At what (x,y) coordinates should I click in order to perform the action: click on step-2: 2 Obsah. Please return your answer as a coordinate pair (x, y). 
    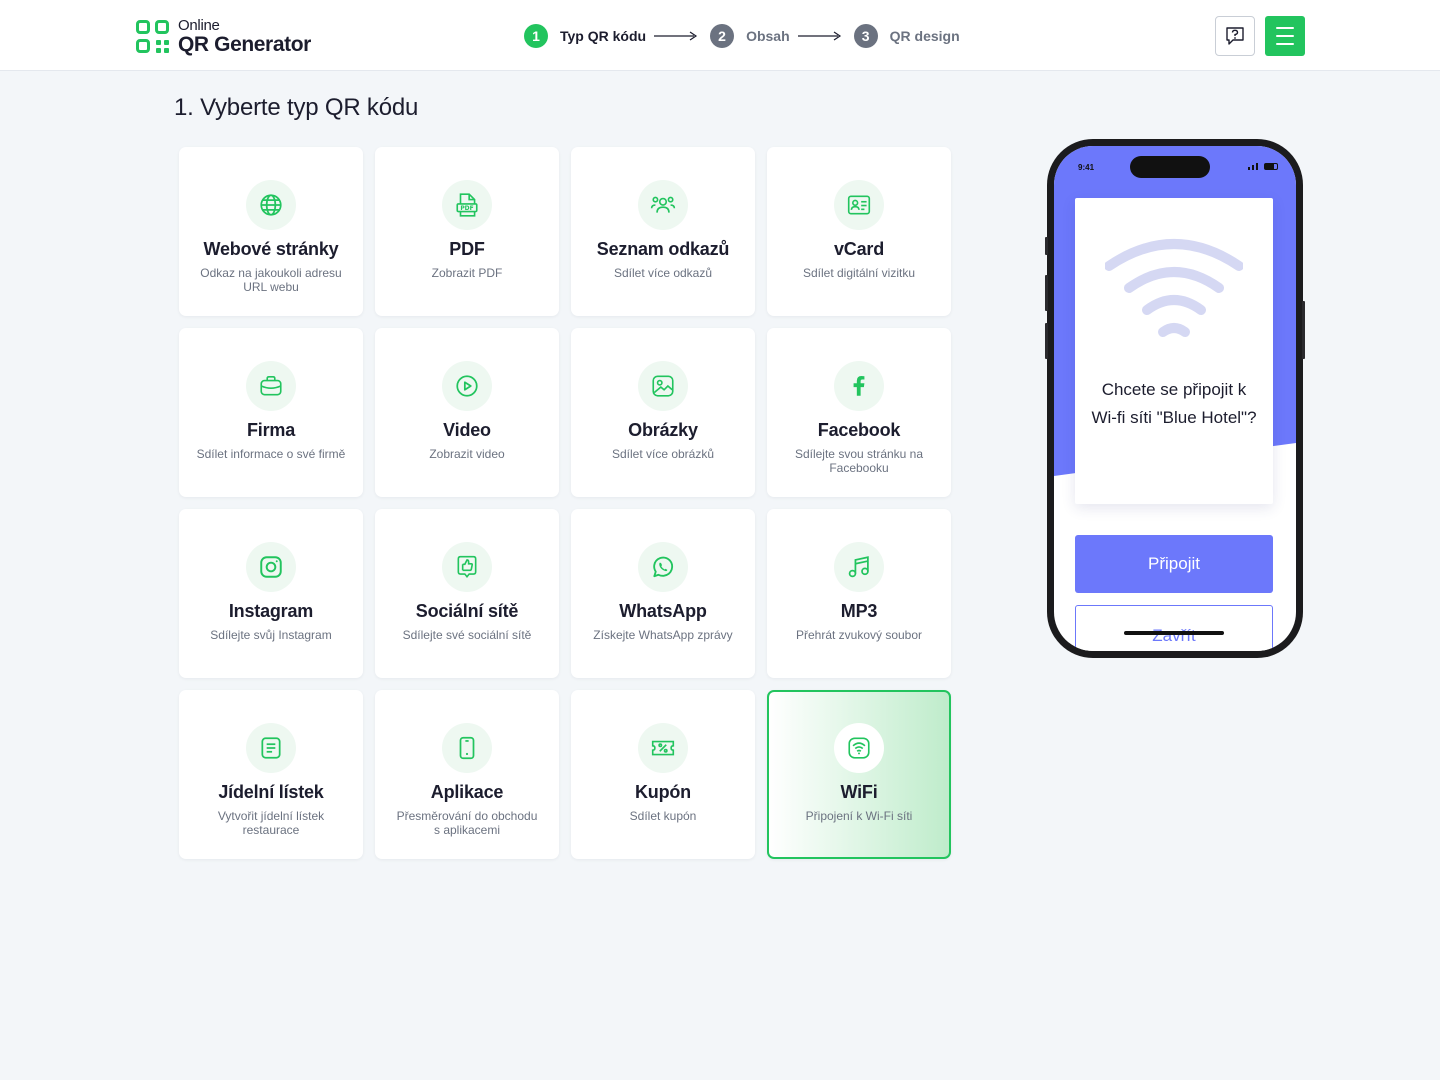
    Looking at the image, I should click on (750, 36).